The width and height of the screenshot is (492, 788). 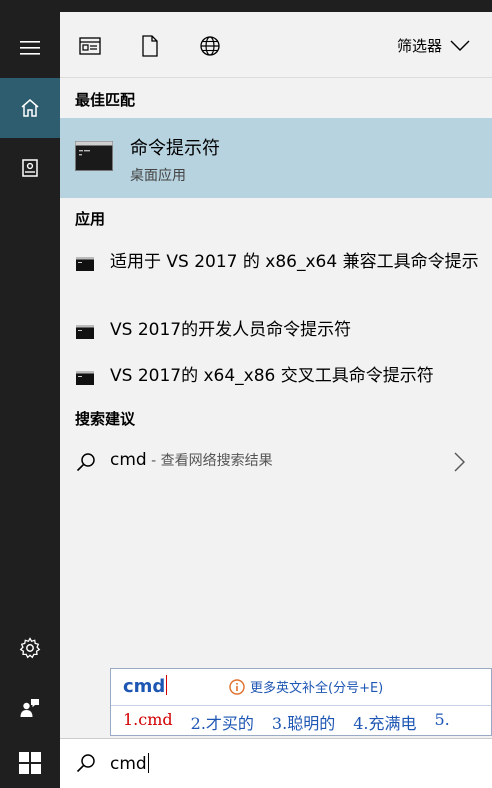 What do you see at coordinates (237, 686) in the screenshot?
I see `info-icon` at bounding box center [237, 686].